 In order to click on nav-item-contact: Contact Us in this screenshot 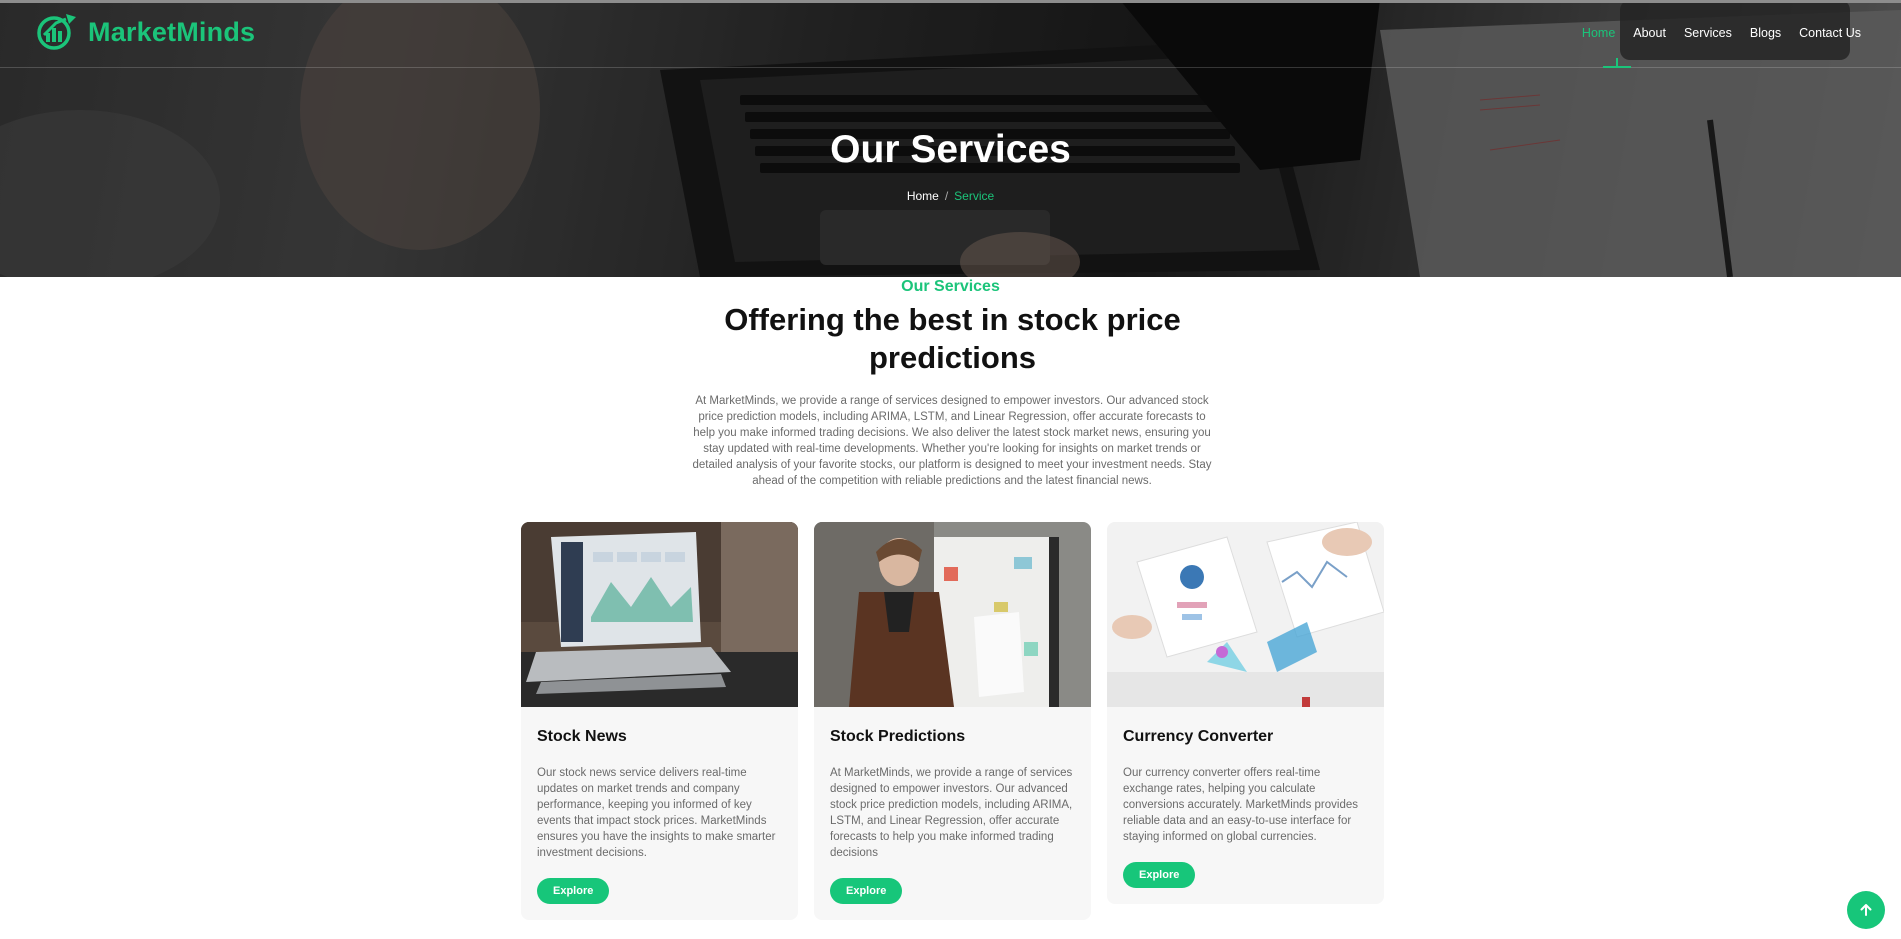, I will do `click(1830, 33)`.